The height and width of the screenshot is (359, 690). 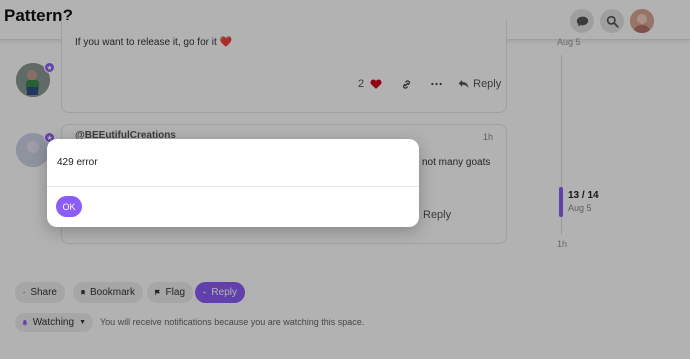 What do you see at coordinates (233, 183) in the screenshot?
I see `error-dialog: 429 error OK` at bounding box center [233, 183].